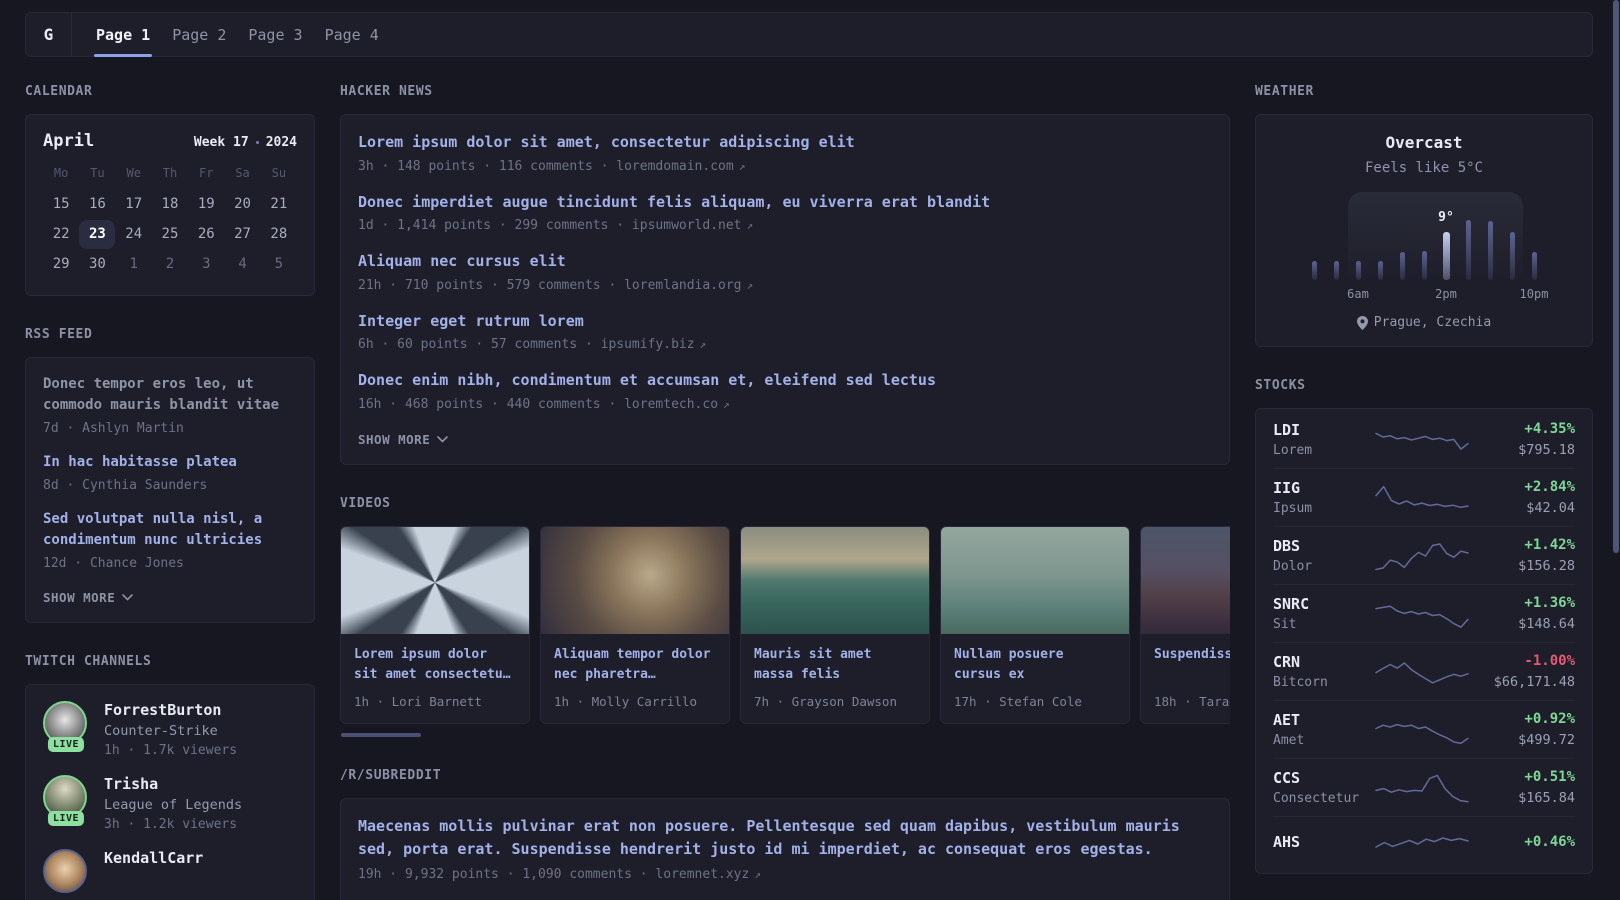 The image size is (1620, 900). What do you see at coordinates (170, 710) in the screenshot?
I see `channel-name: ForrestBurton` at bounding box center [170, 710].